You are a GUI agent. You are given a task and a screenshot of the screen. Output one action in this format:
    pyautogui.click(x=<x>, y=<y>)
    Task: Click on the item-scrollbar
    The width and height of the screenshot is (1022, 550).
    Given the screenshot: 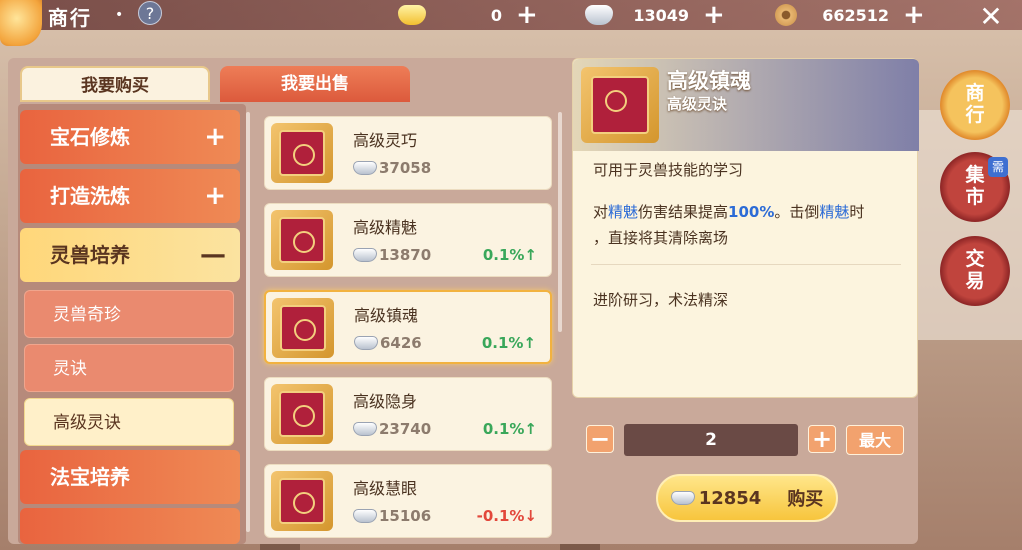 What is the action you would take?
    pyautogui.click(x=560, y=222)
    